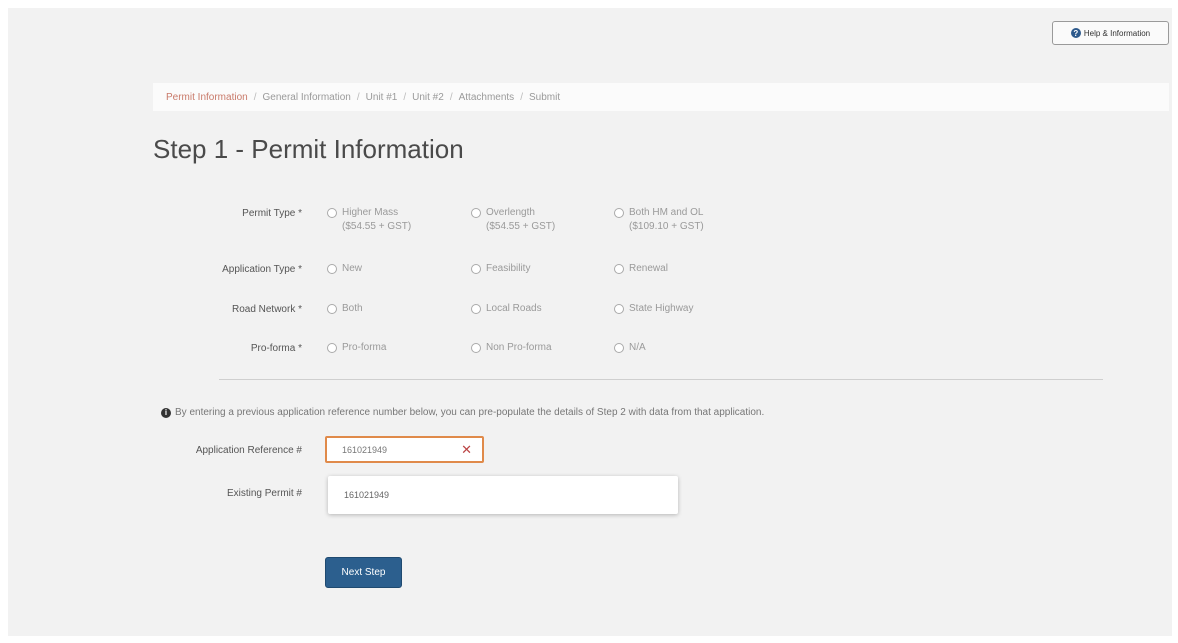  I want to click on application-reference-label: Application Reference #, so click(248, 450).